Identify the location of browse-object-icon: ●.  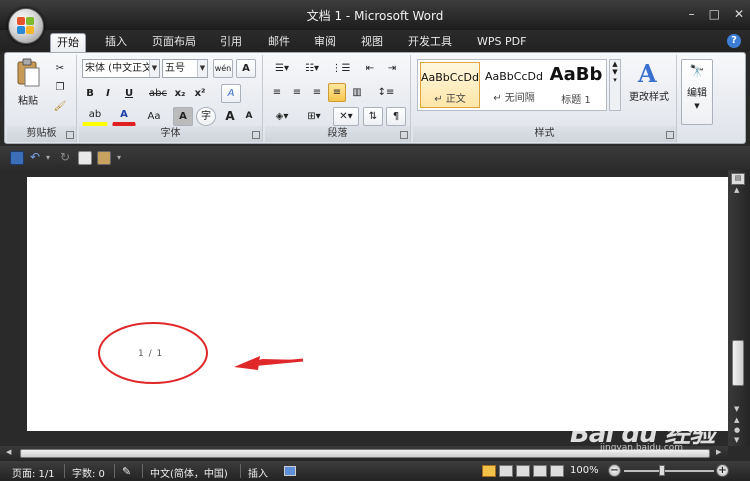
(737, 430).